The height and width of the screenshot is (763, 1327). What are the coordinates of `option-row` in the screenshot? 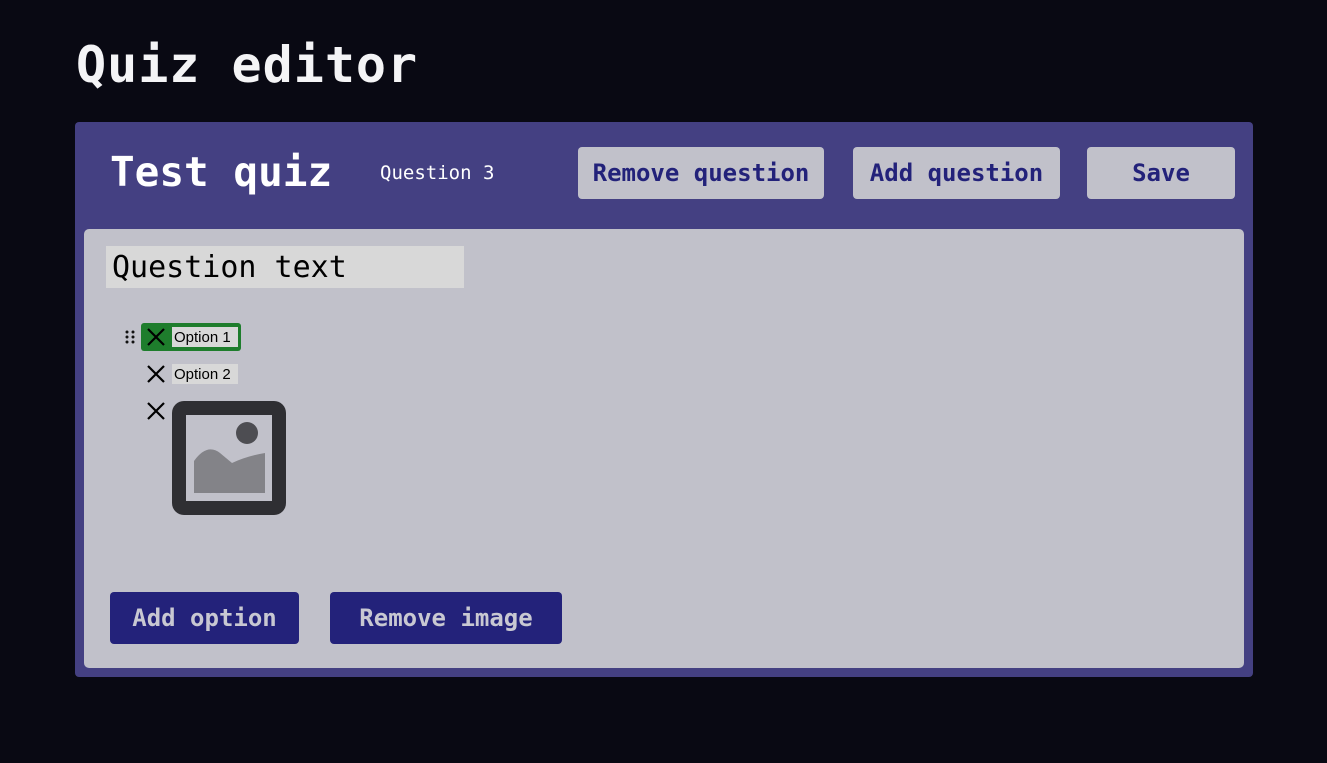 It's located at (191, 374).